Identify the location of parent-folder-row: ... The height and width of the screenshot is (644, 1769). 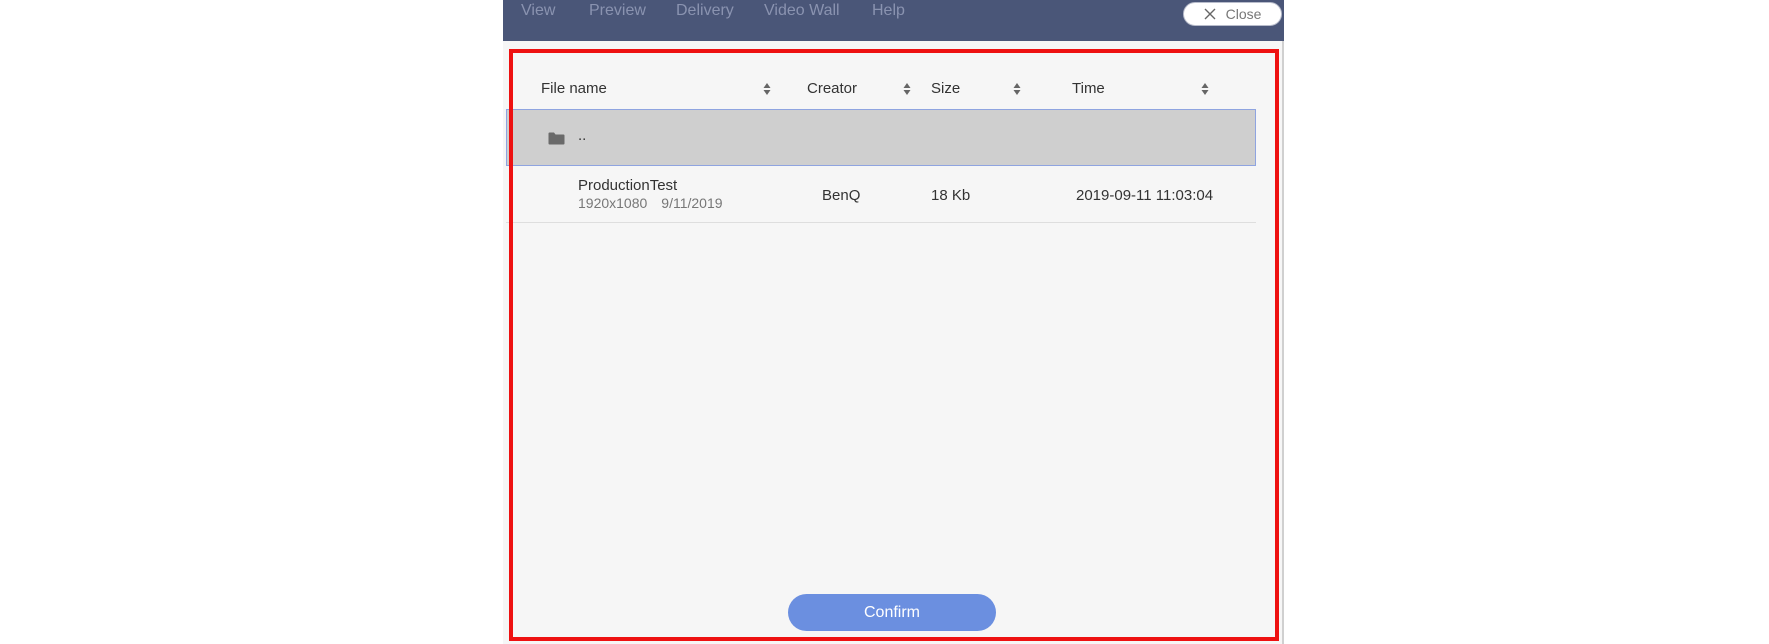
(881, 137).